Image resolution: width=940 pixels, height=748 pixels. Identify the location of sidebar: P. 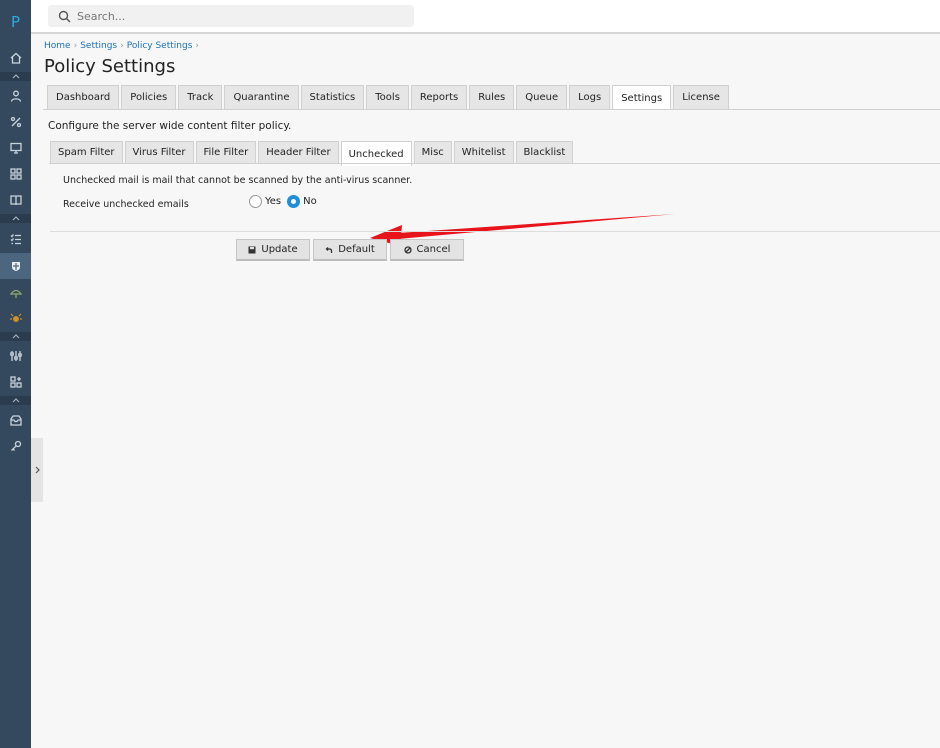
(15, 374).